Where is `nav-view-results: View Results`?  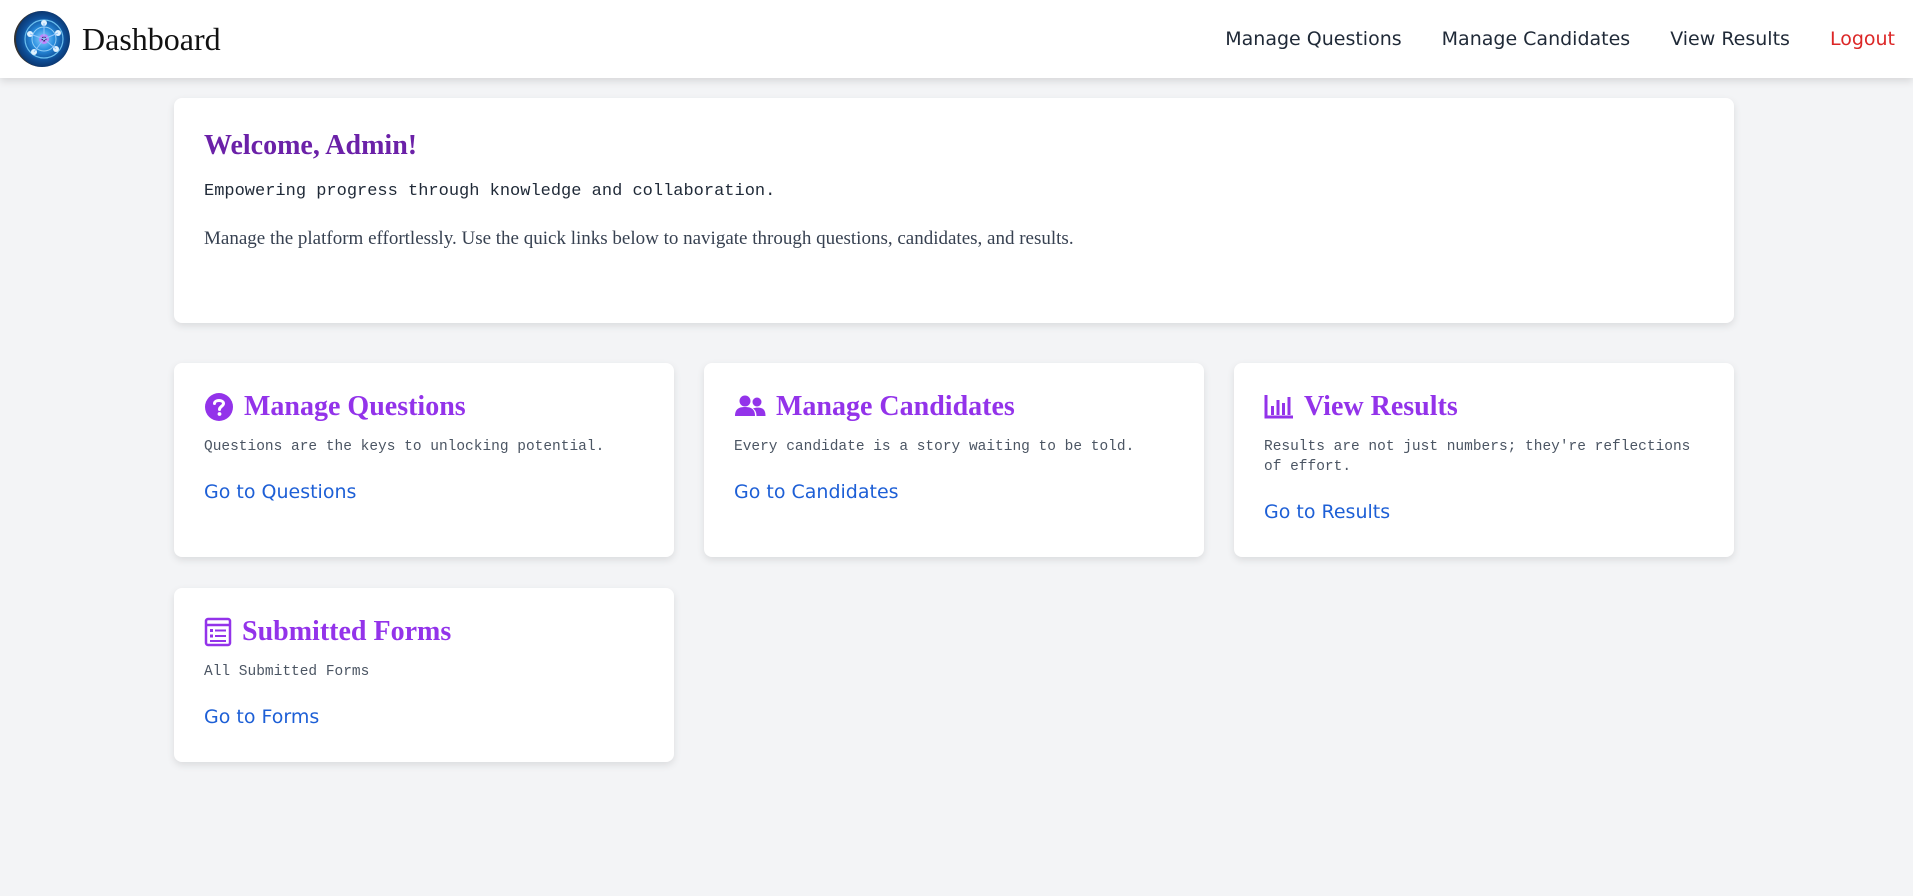 nav-view-results: View Results is located at coordinates (1730, 39).